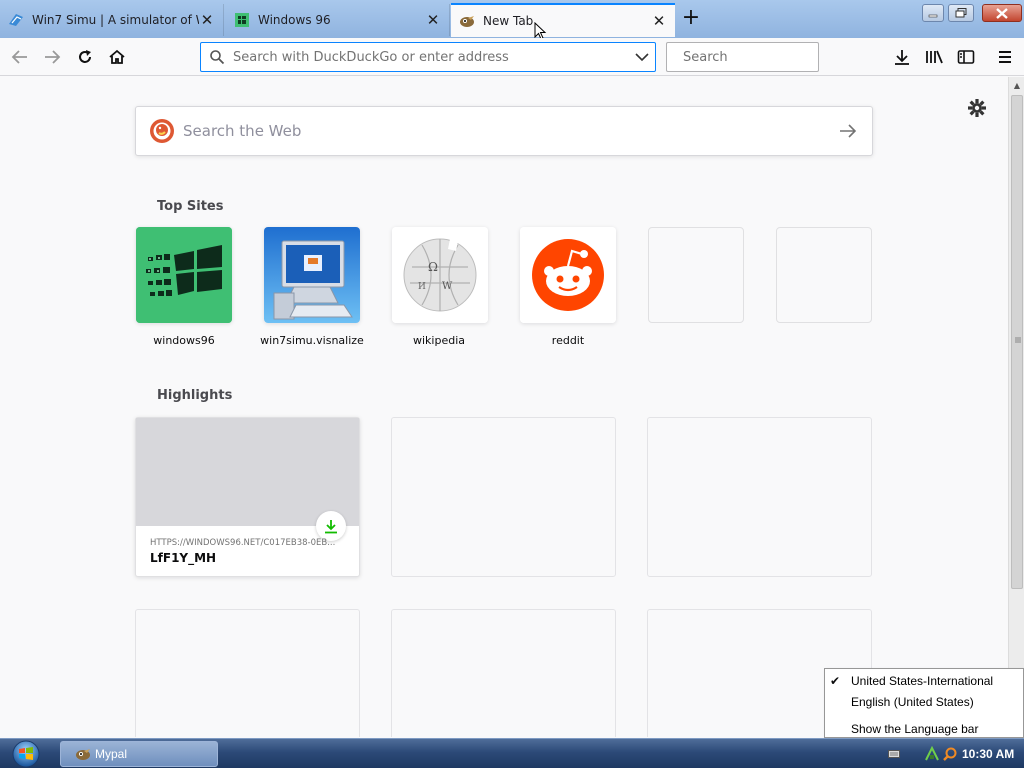 The image size is (1024, 768). I want to click on top-site-wikipedia: Ω W И, so click(440, 275).